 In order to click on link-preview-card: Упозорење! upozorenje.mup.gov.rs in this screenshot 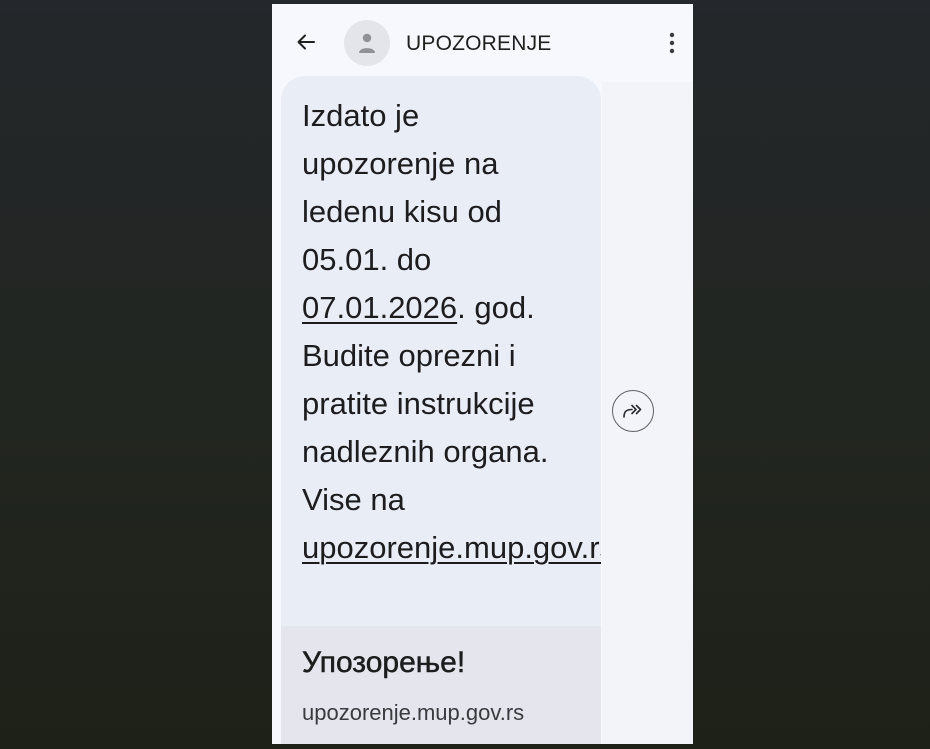, I will do `click(441, 685)`.